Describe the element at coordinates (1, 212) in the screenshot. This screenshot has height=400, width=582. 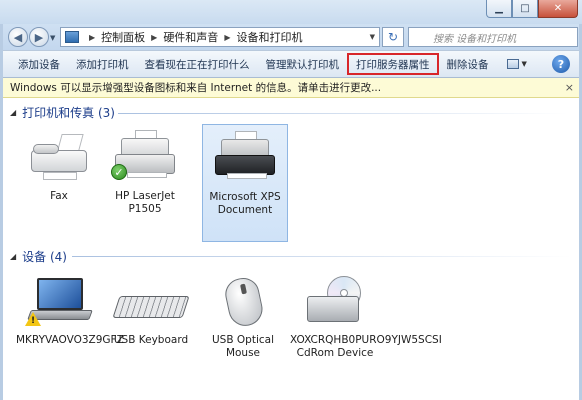
I see `window-border` at that location.